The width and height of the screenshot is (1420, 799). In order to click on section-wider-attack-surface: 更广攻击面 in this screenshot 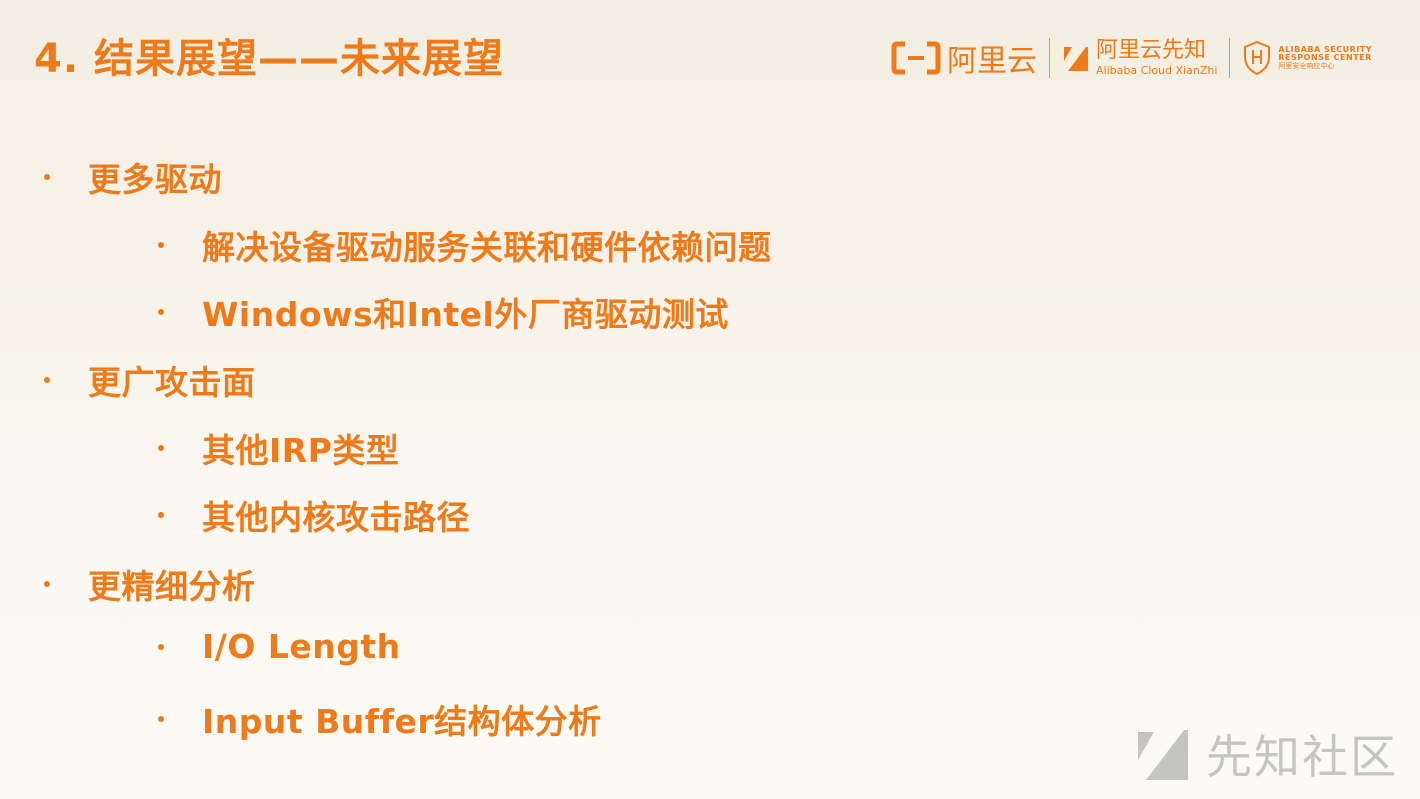, I will do `click(150, 380)`.